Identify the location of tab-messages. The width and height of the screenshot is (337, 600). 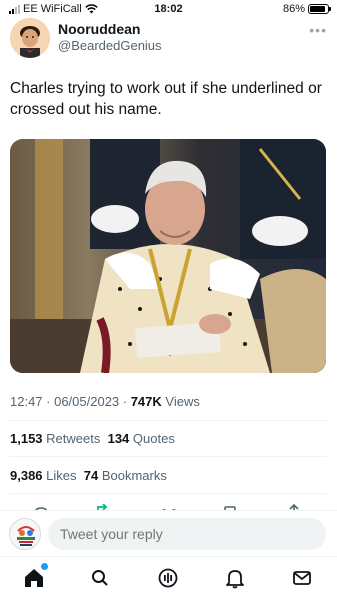
(302, 578).